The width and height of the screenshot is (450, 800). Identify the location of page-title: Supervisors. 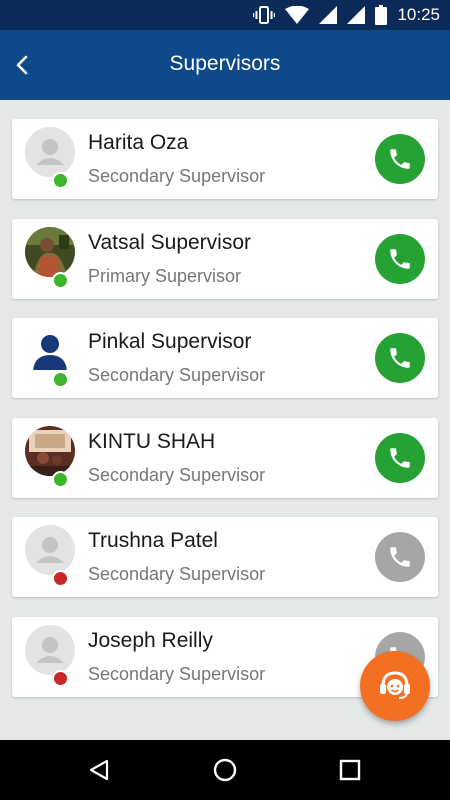
(225, 63).